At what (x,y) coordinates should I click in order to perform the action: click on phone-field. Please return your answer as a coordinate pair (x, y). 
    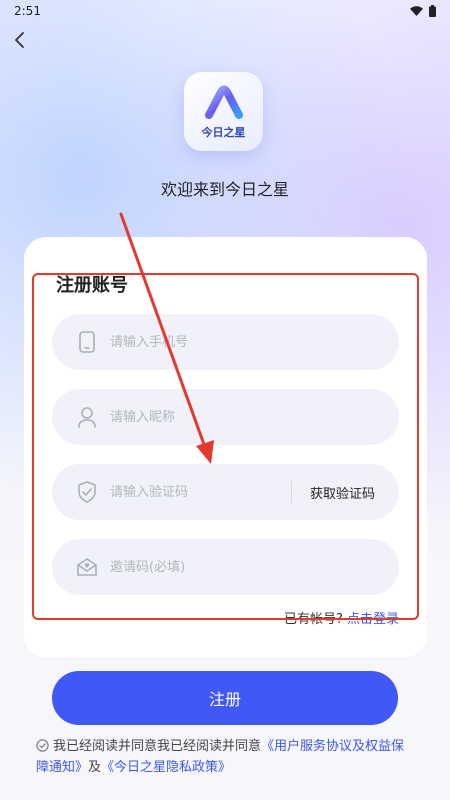
    Looking at the image, I should click on (225, 342).